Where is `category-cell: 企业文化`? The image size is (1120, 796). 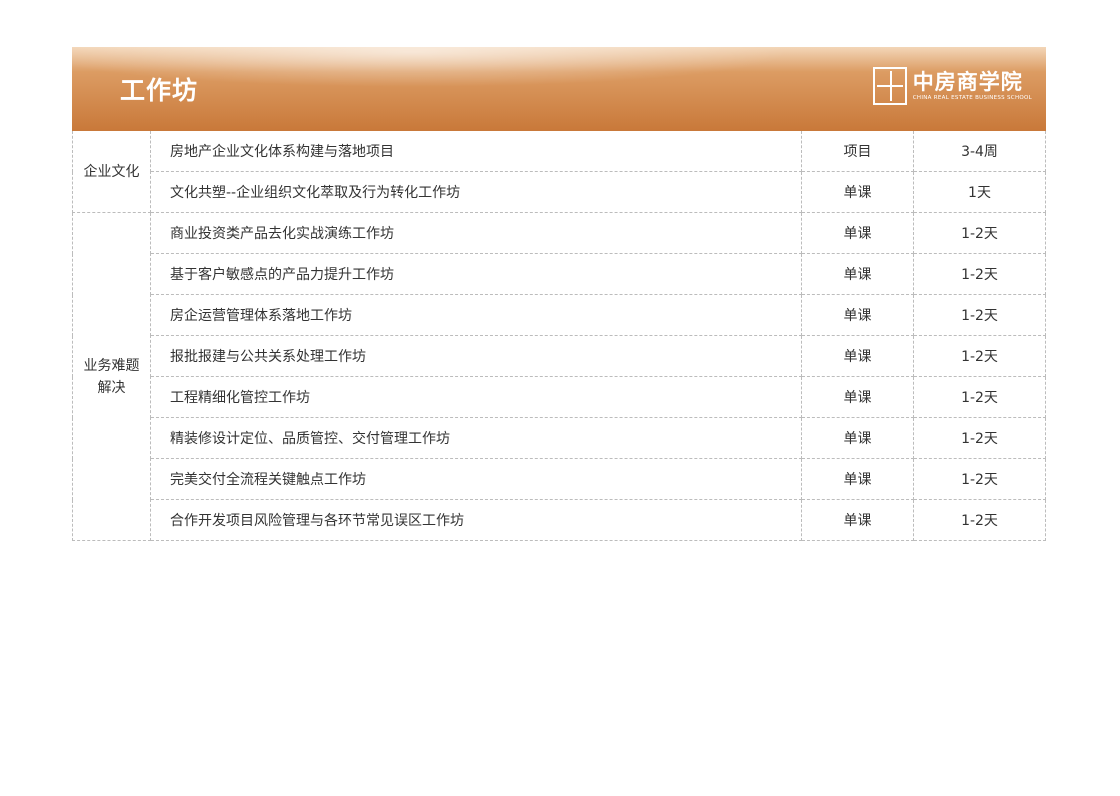 category-cell: 企业文化 is located at coordinates (111, 171).